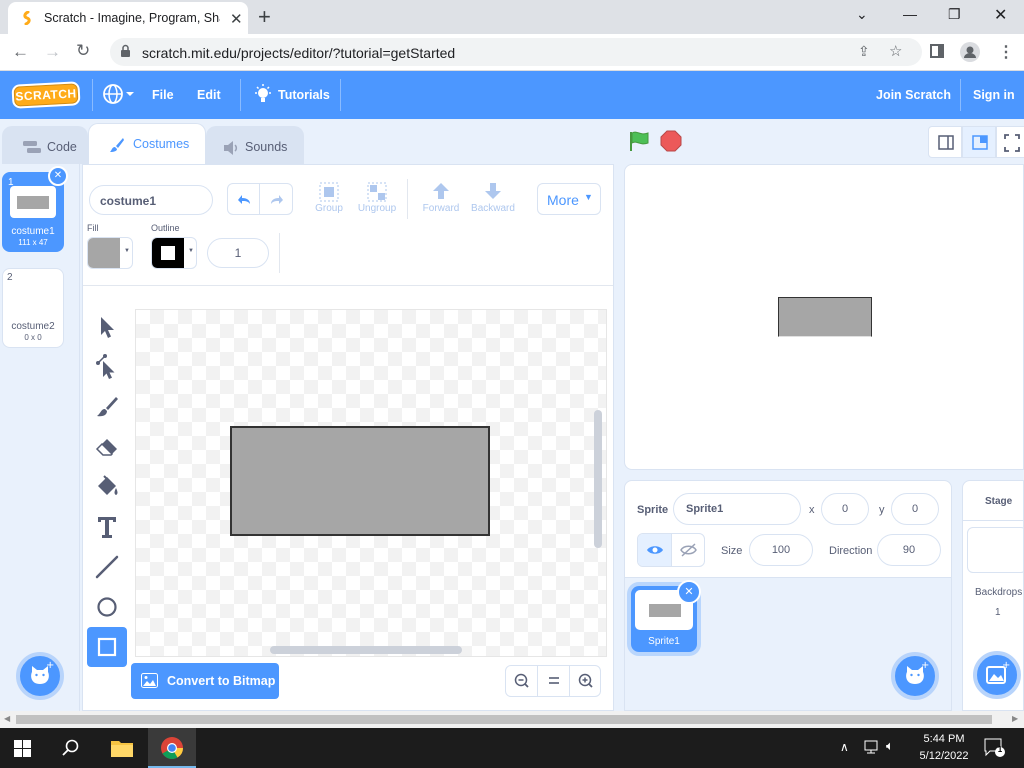  Describe the element at coordinates (441, 197) in the screenshot. I see `forward-button: Forward` at that location.